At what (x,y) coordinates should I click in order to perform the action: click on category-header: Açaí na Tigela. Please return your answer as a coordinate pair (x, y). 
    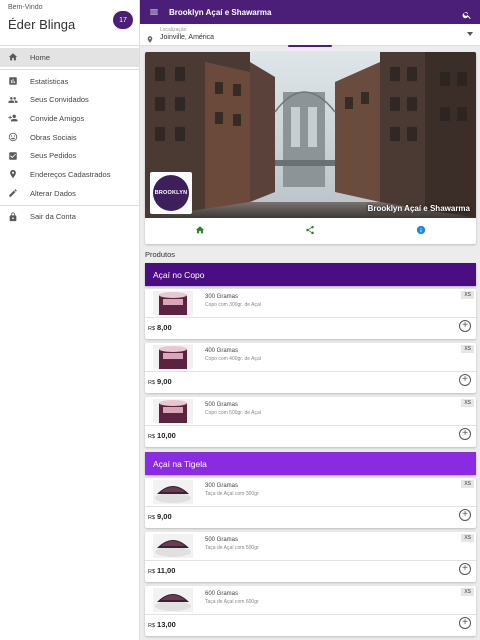
    Looking at the image, I should click on (310, 463).